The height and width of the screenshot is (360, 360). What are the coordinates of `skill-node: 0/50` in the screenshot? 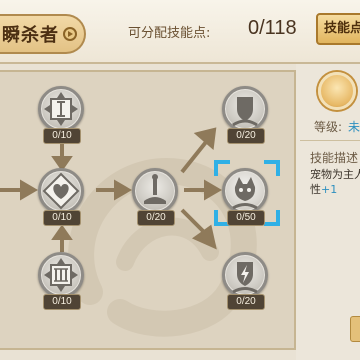 It's located at (246, 197).